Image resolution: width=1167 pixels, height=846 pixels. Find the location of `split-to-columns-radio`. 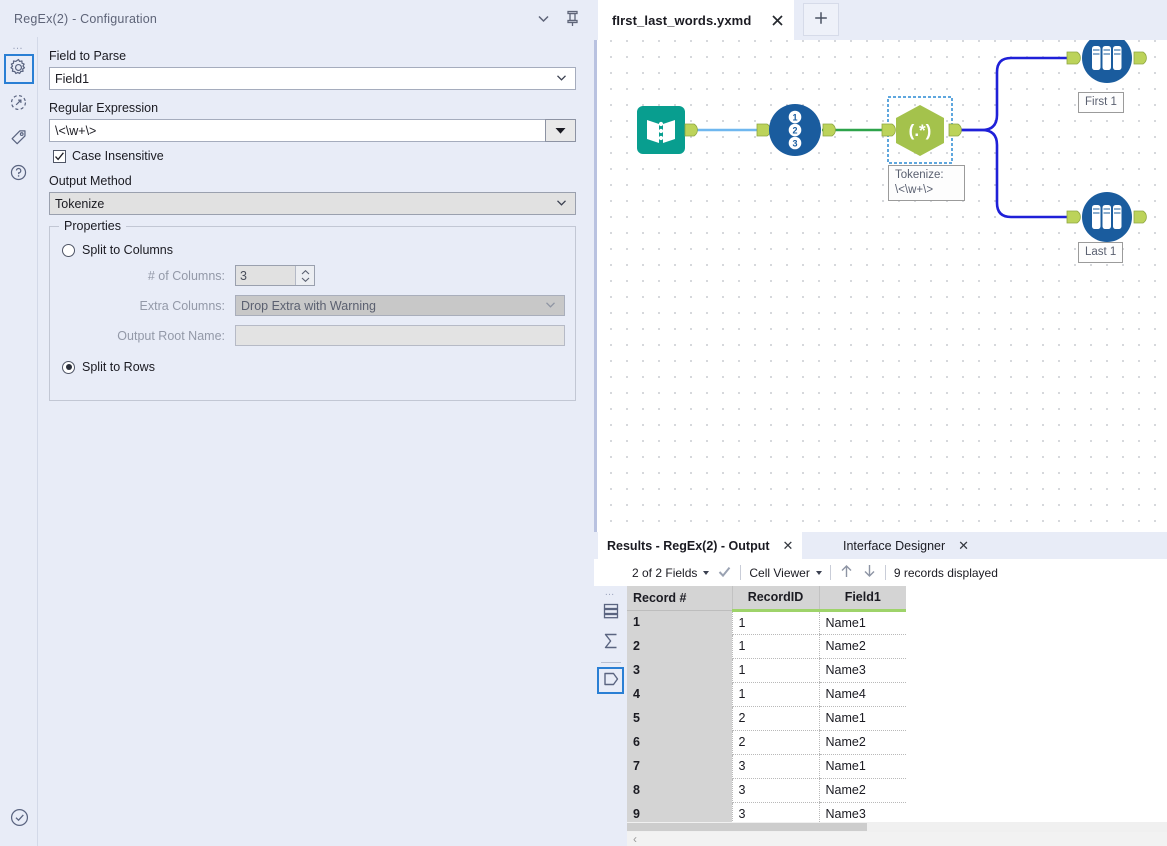

split-to-columns-radio is located at coordinates (68, 250).